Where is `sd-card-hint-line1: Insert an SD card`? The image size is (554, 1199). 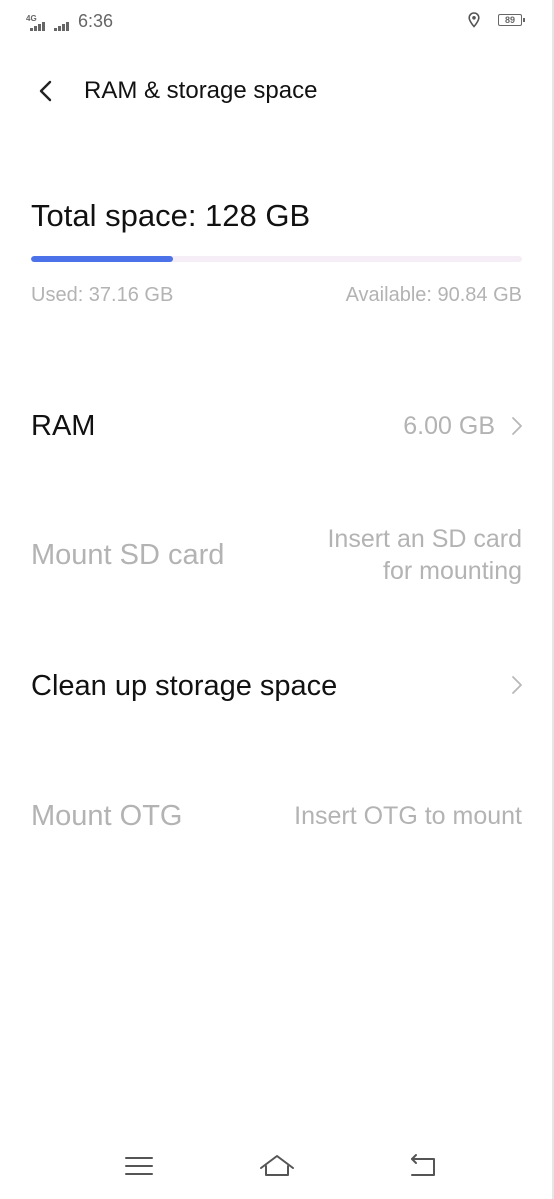 sd-card-hint-line1: Insert an SD card is located at coordinates (424, 539).